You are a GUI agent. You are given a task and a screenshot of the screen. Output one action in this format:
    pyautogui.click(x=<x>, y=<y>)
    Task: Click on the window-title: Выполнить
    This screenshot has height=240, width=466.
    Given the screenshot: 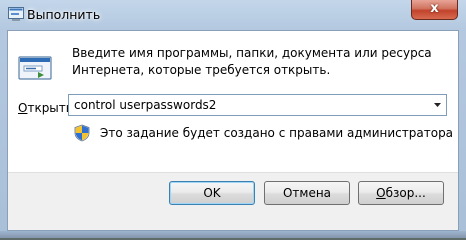 What is the action you would take?
    pyautogui.click(x=64, y=14)
    